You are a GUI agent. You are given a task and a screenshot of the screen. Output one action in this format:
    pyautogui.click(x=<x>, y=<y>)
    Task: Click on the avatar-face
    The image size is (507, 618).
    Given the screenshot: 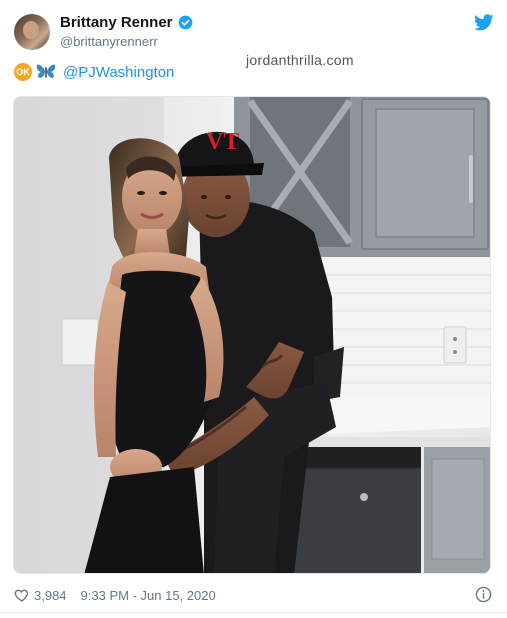 What is the action you would take?
    pyautogui.click(x=31, y=30)
    